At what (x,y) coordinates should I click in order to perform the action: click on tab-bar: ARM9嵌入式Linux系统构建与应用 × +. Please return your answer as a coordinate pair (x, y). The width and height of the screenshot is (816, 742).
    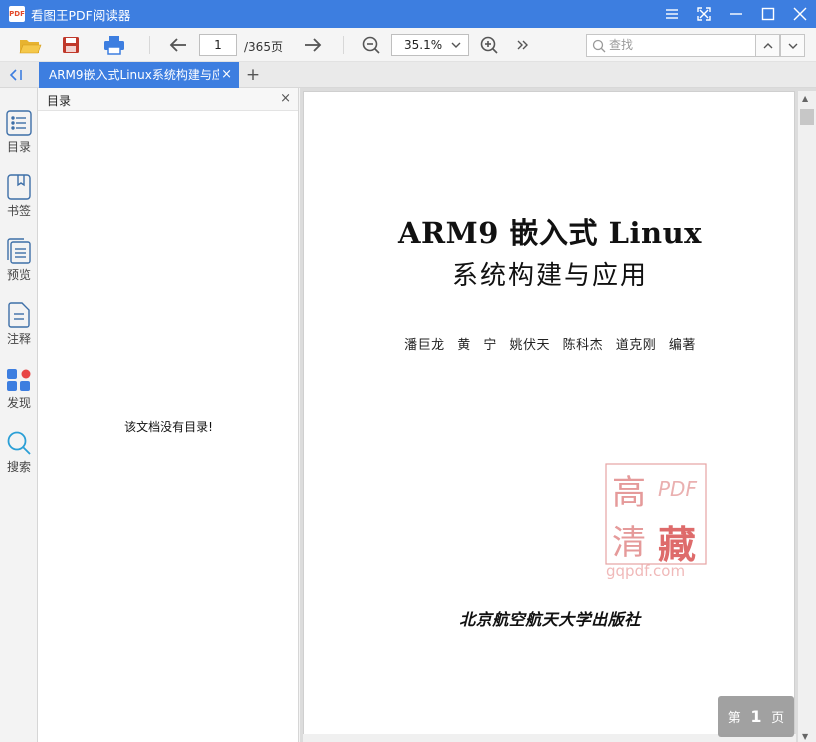
    Looking at the image, I should click on (408, 75).